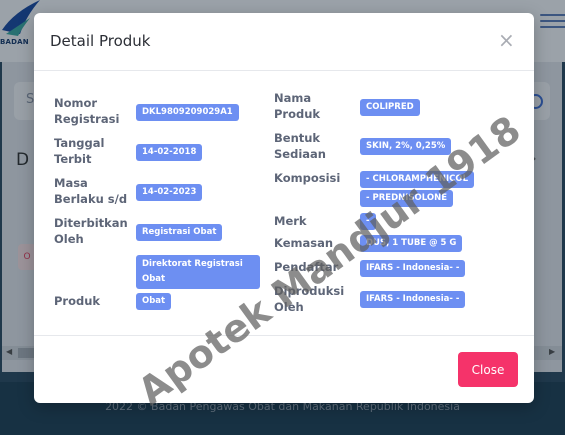 This screenshot has height=435, width=565. I want to click on value-bentuk-sediaan: SKIN, 2%, 0,25%, so click(406, 146).